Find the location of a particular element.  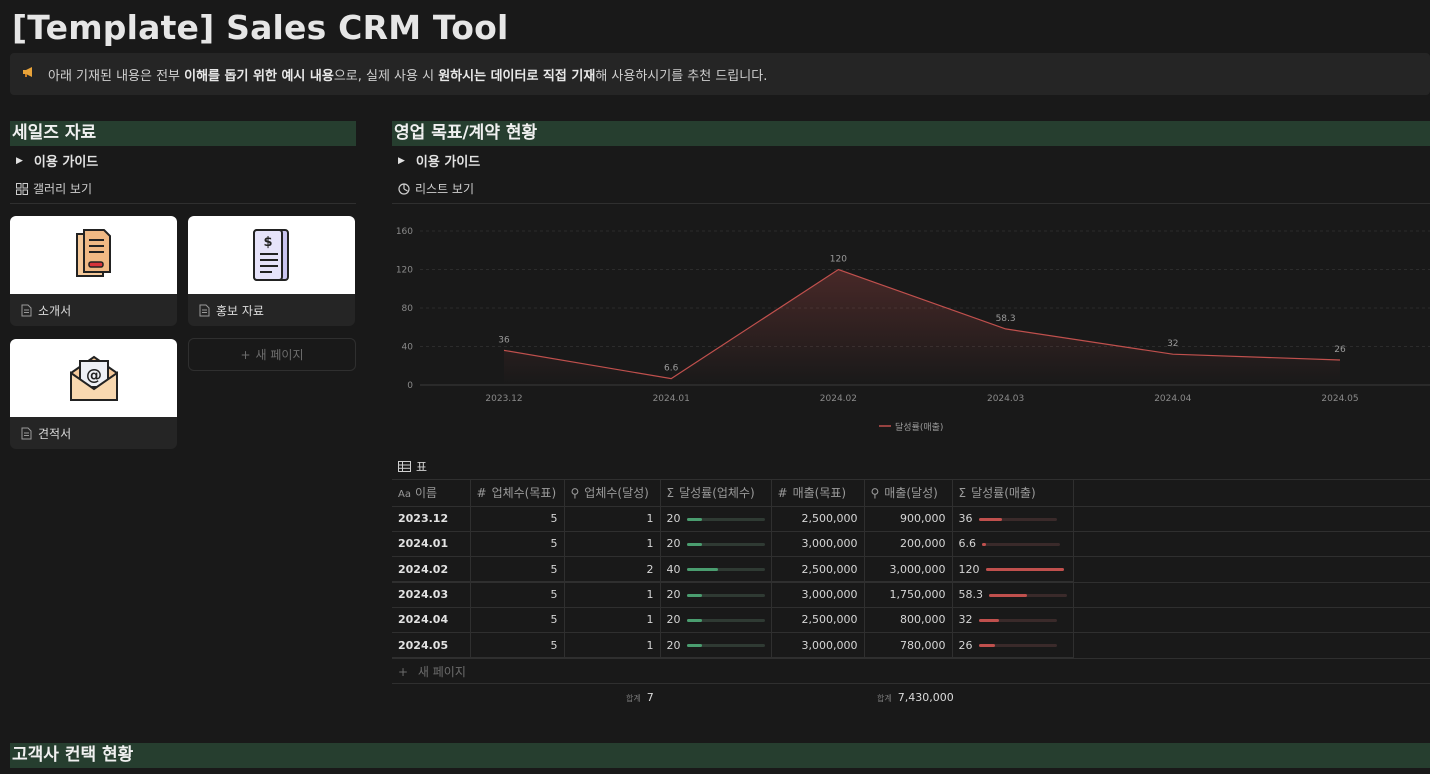

column-header-count-rate: Σ 달성률(업체수) is located at coordinates (716, 493).